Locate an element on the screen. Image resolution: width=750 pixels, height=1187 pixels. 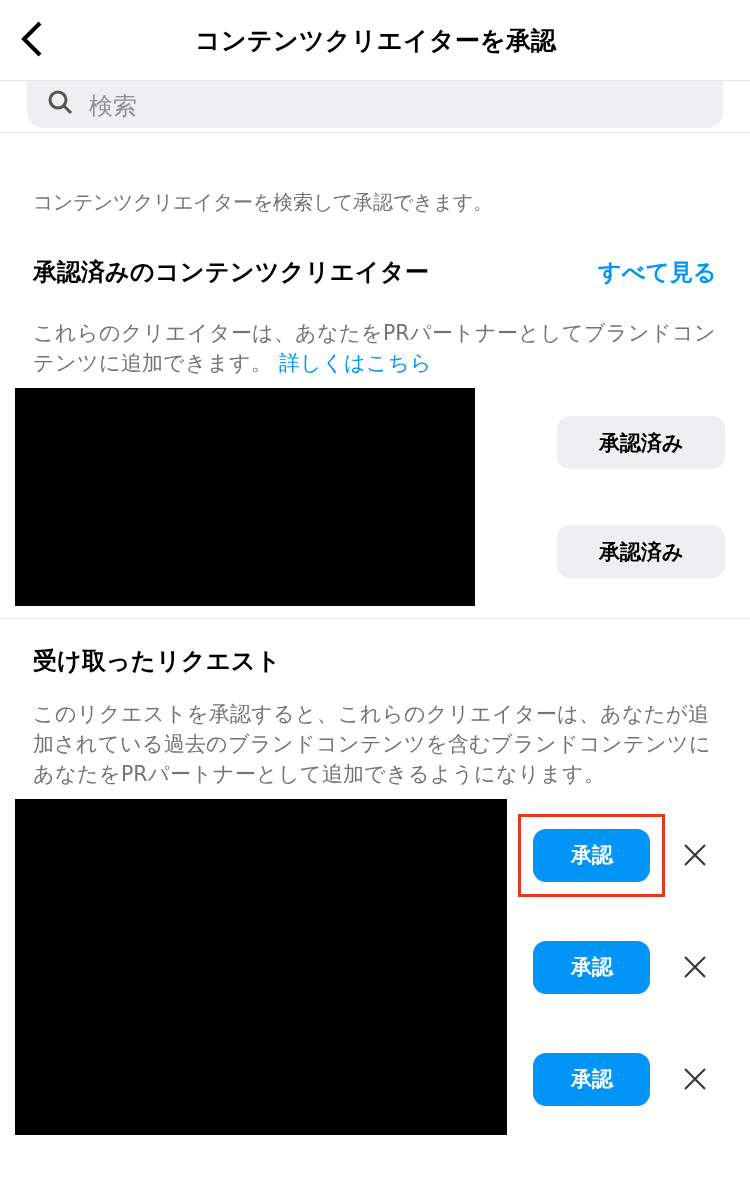
search-field: 検索 is located at coordinates (375, 104).